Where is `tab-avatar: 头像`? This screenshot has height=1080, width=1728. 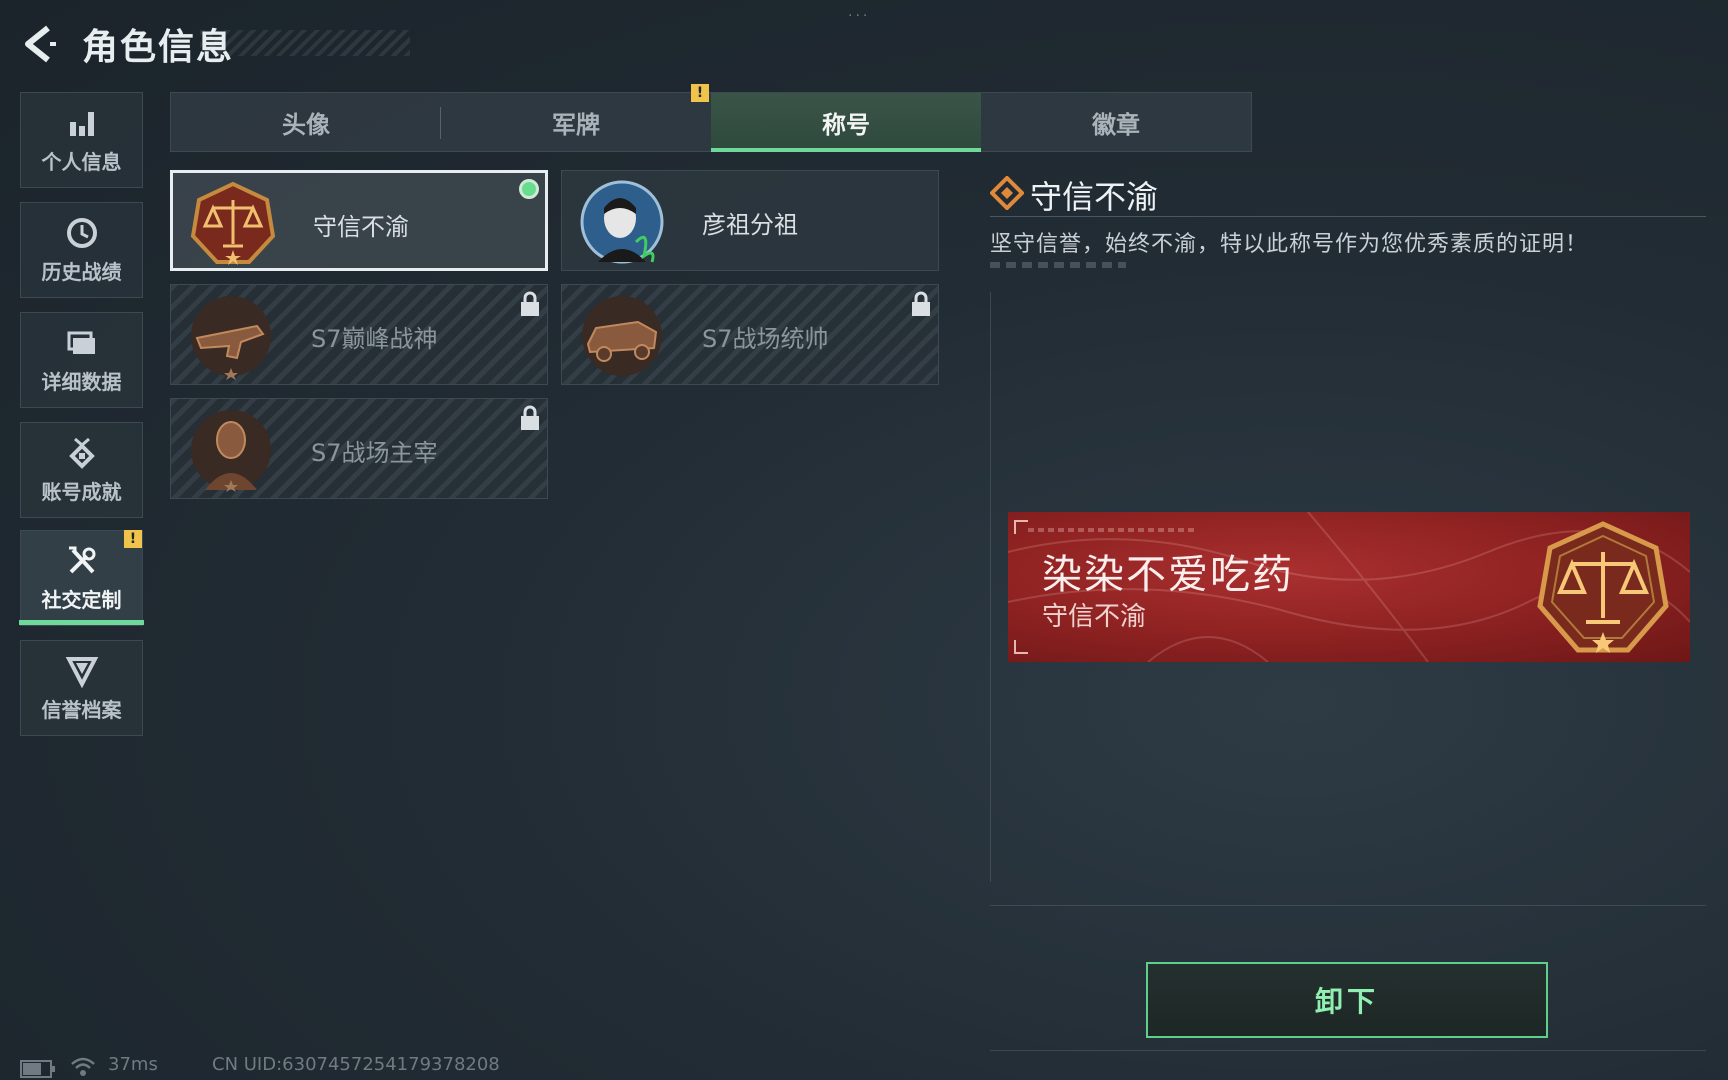
tab-avatar: 头像 is located at coordinates (306, 122).